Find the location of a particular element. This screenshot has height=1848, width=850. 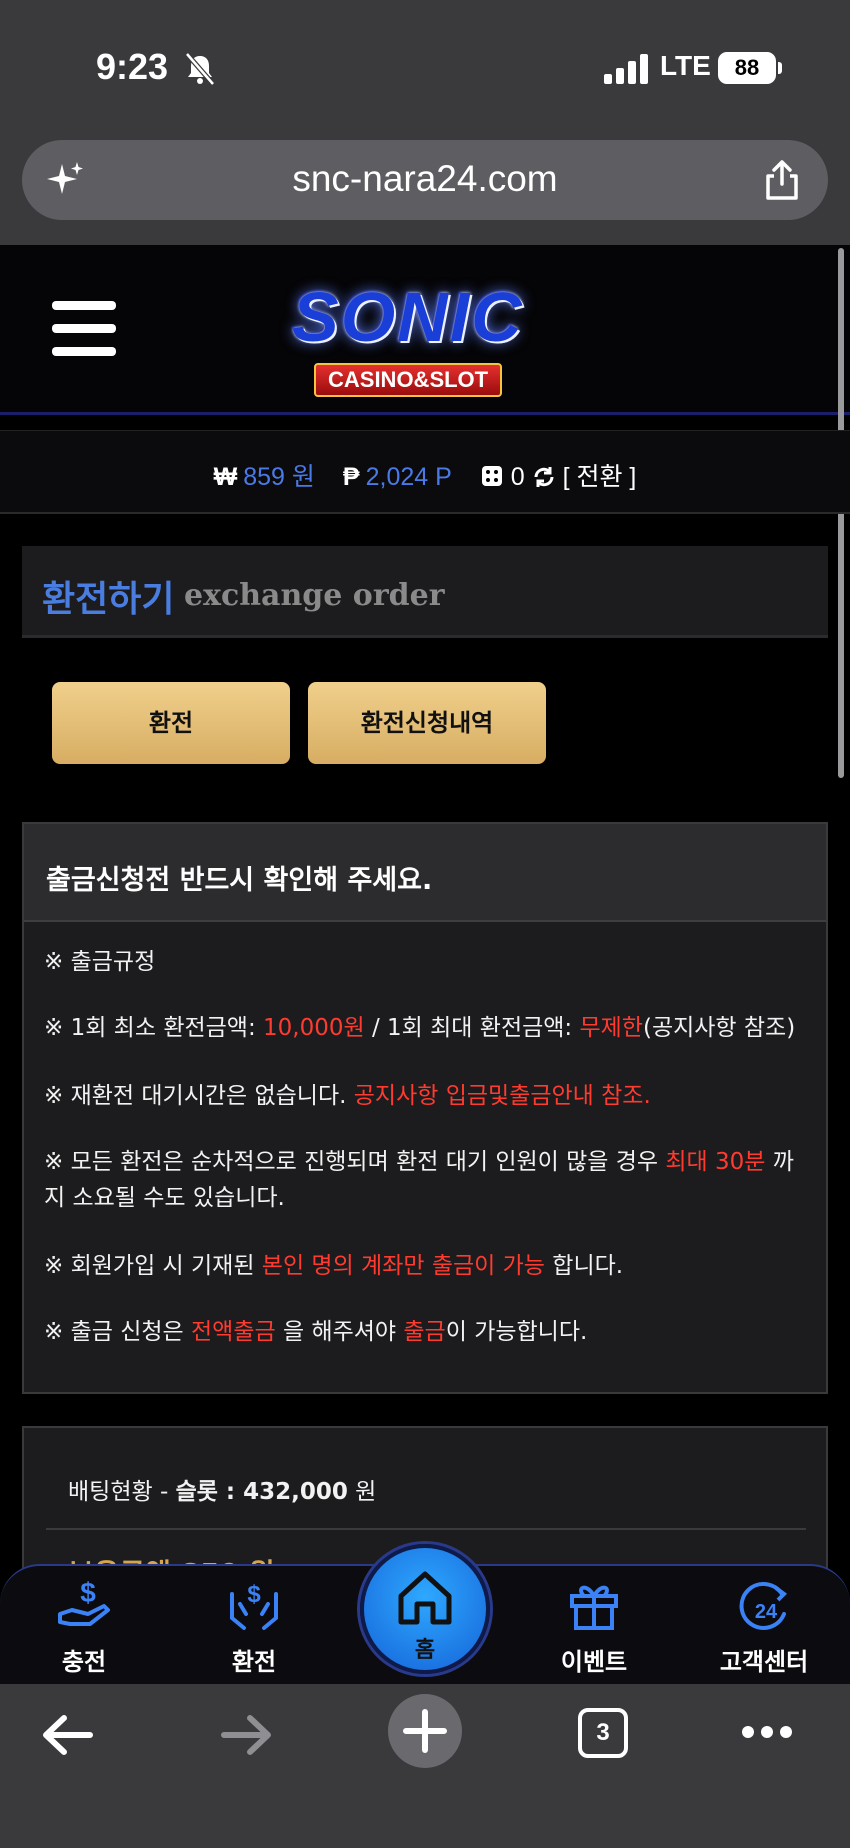

new-tab-button is located at coordinates (425, 1731).